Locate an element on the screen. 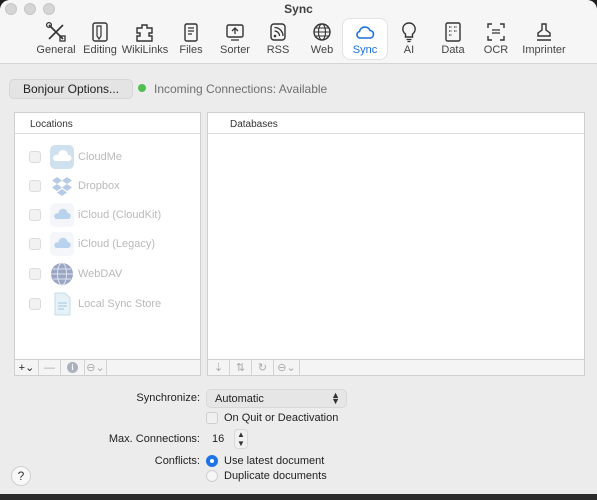 This screenshot has width=597, height=500. location-info-button: i is located at coordinates (73, 367).